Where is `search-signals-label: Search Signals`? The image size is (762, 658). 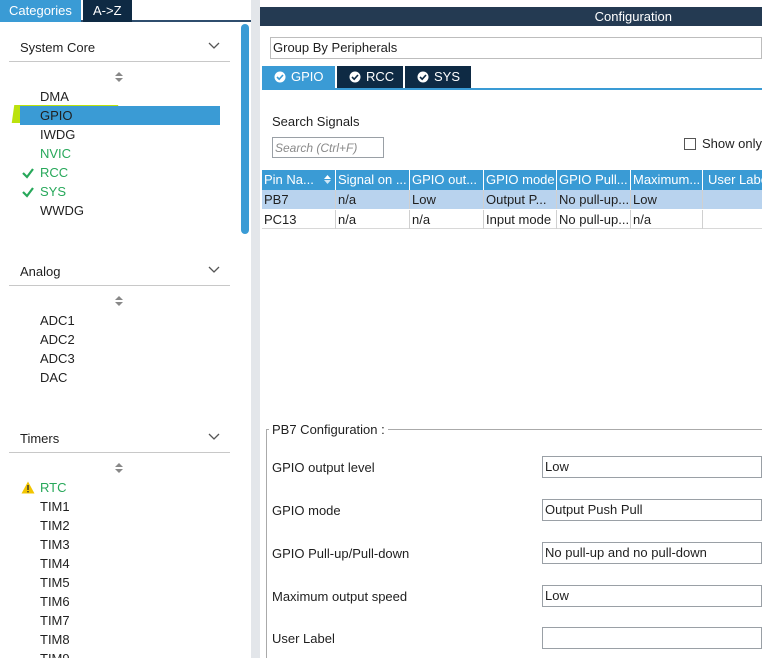 search-signals-label: Search Signals is located at coordinates (316, 121).